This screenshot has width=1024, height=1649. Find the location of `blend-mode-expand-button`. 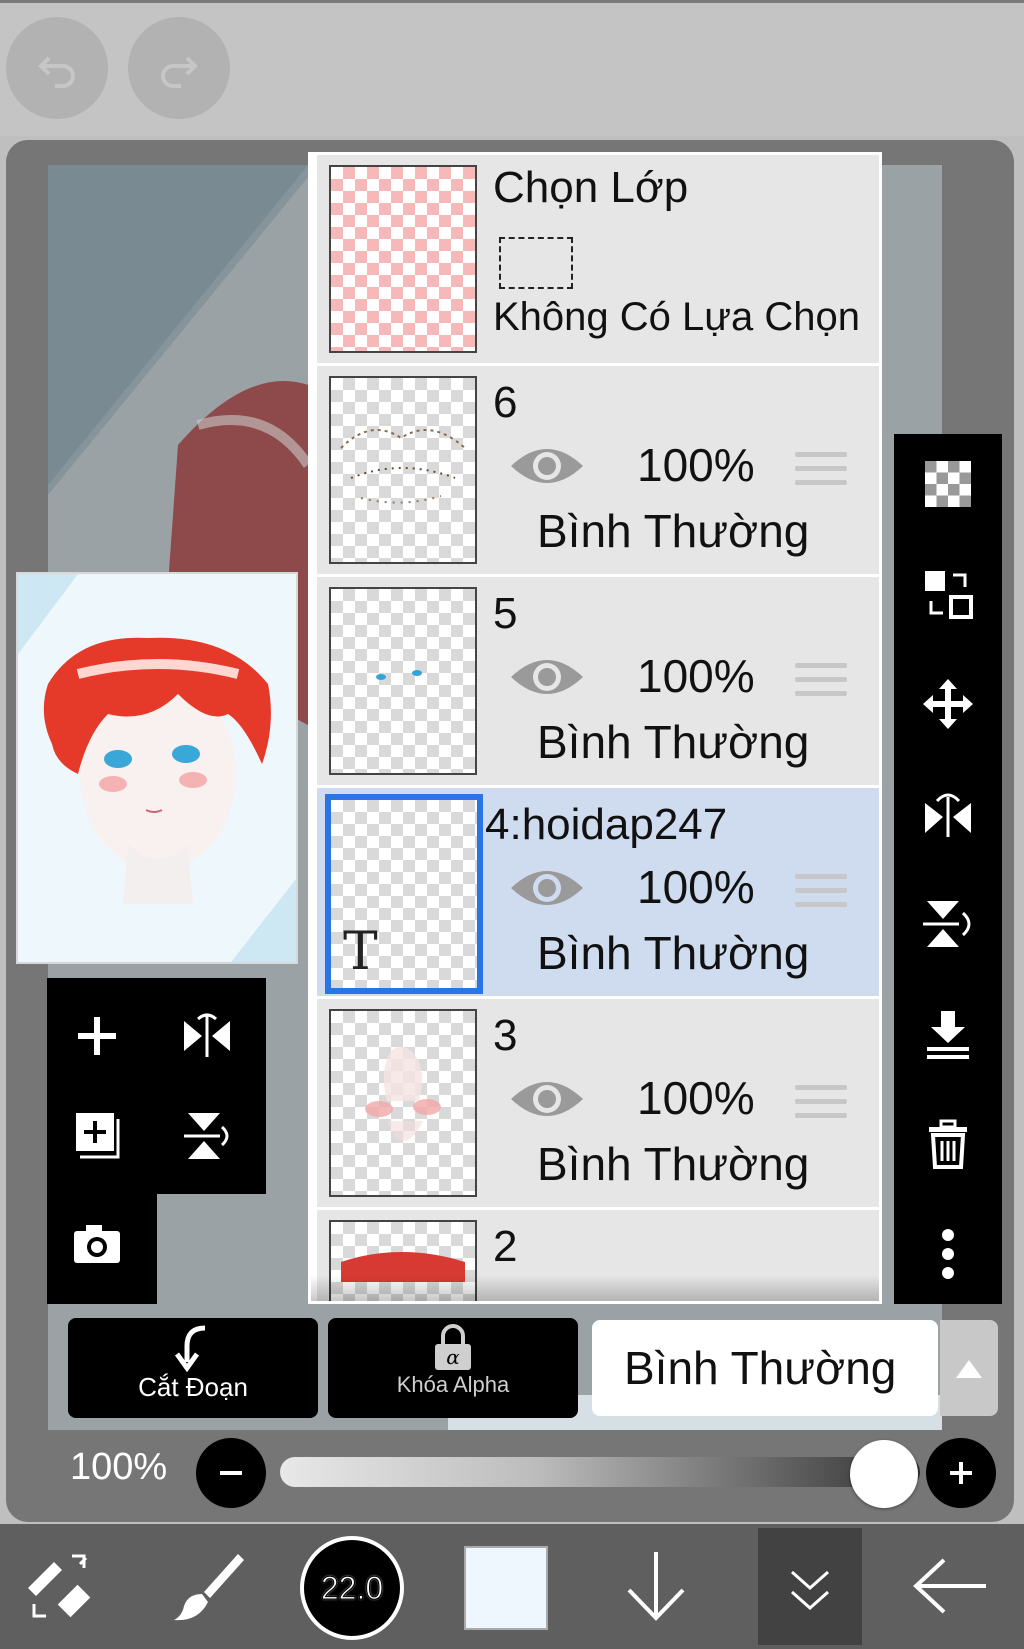

blend-mode-expand-button is located at coordinates (969, 1368).